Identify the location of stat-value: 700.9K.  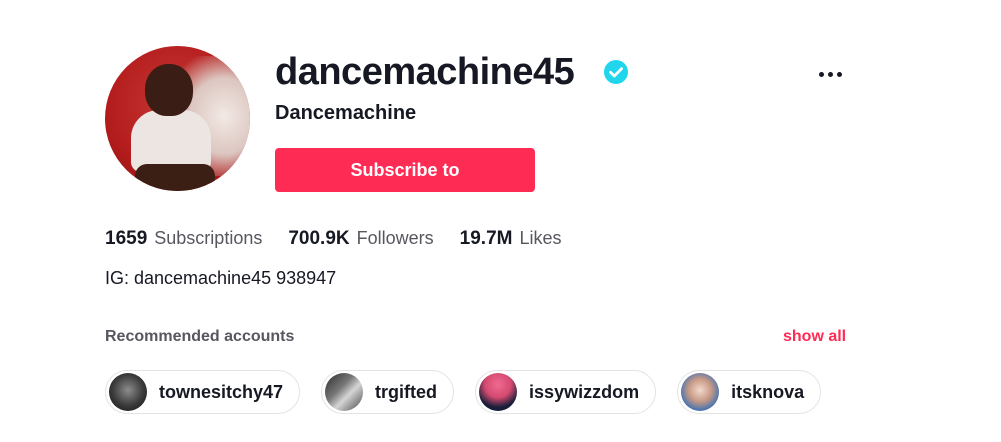
(319, 238).